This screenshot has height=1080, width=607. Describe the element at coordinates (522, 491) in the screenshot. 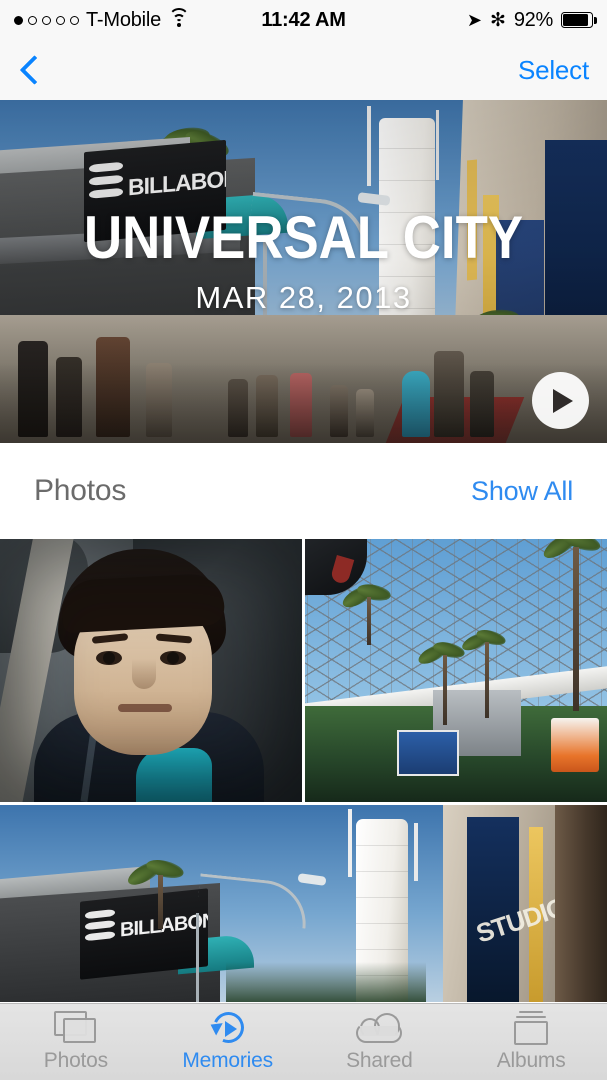

I see `show-all-button: Show All` at that location.